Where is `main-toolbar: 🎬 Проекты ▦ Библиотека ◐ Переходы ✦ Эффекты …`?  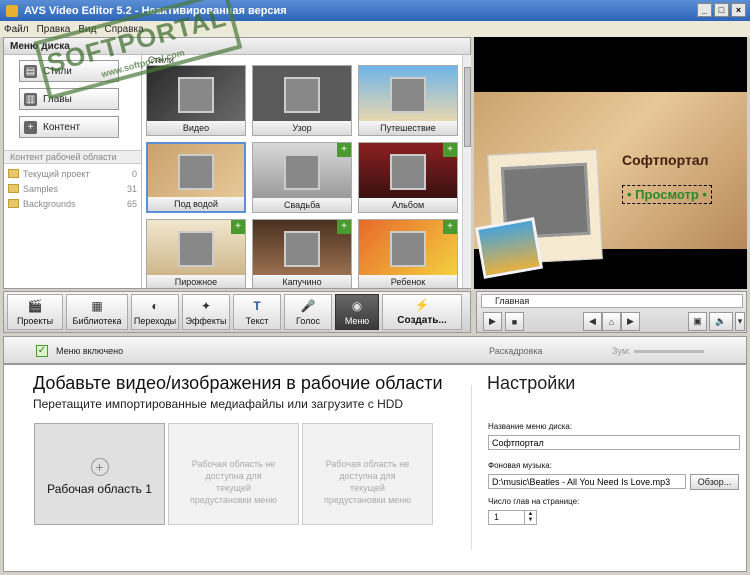 main-toolbar: 🎬 Проекты ▦ Библиотека ◐ Переходы ✦ Эффекты … is located at coordinates (237, 312).